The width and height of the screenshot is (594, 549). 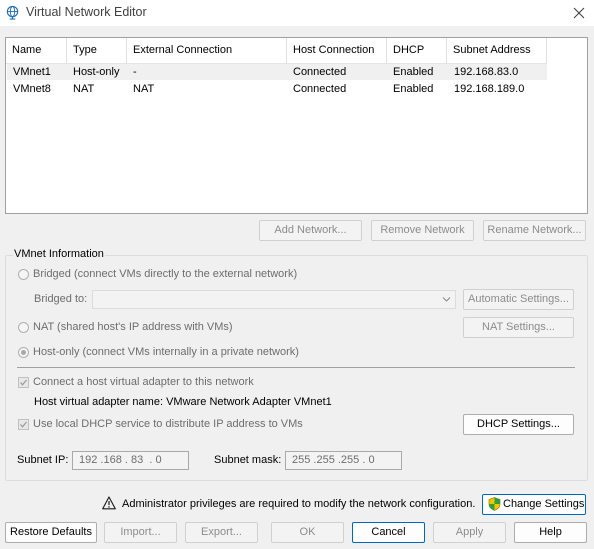 I want to click on subnet-ip-label: Subnet IP:, so click(x=43, y=460).